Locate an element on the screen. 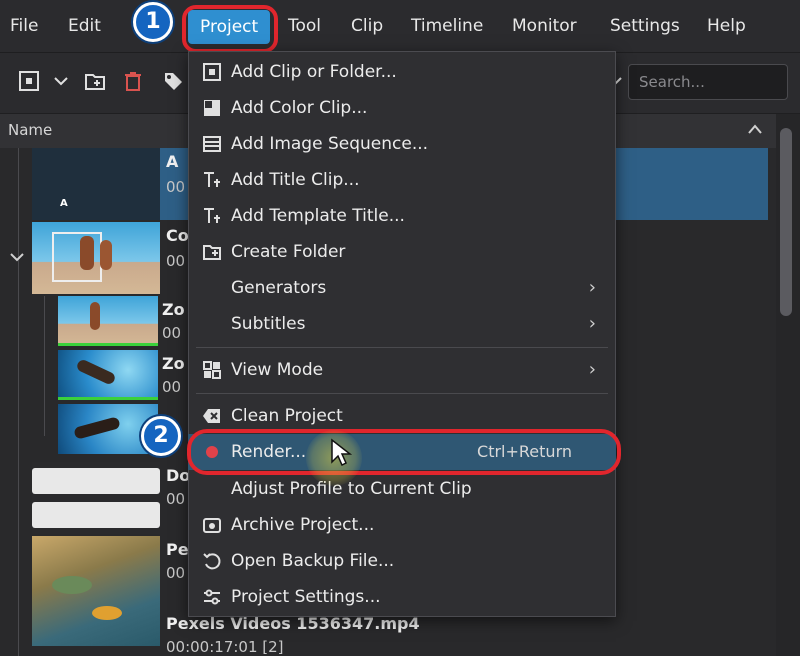 Image resolution: width=800 pixels, height=656 pixels. menu-settings: Settings is located at coordinates (645, 26).